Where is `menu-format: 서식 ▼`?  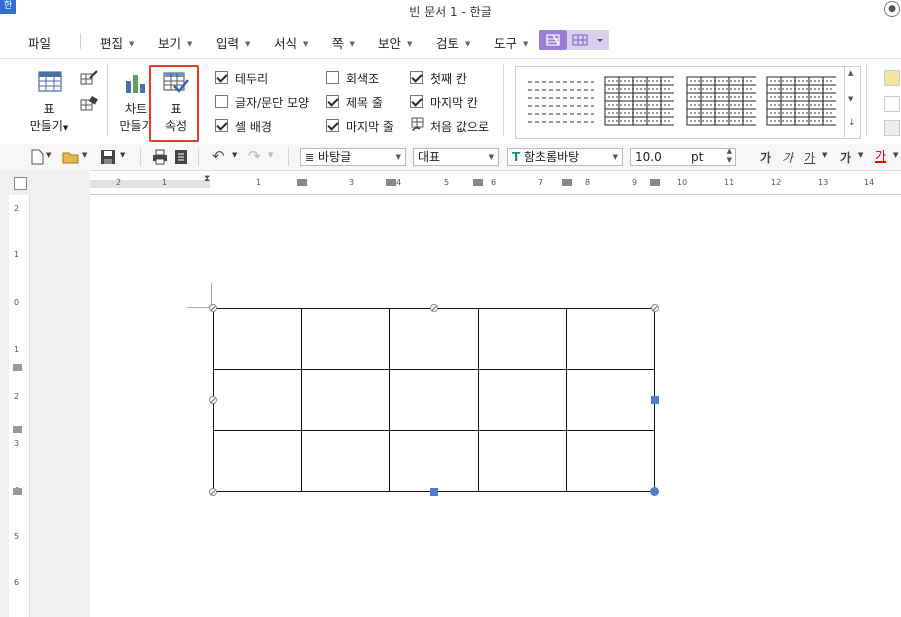 menu-format: 서식 ▼ is located at coordinates (291, 42).